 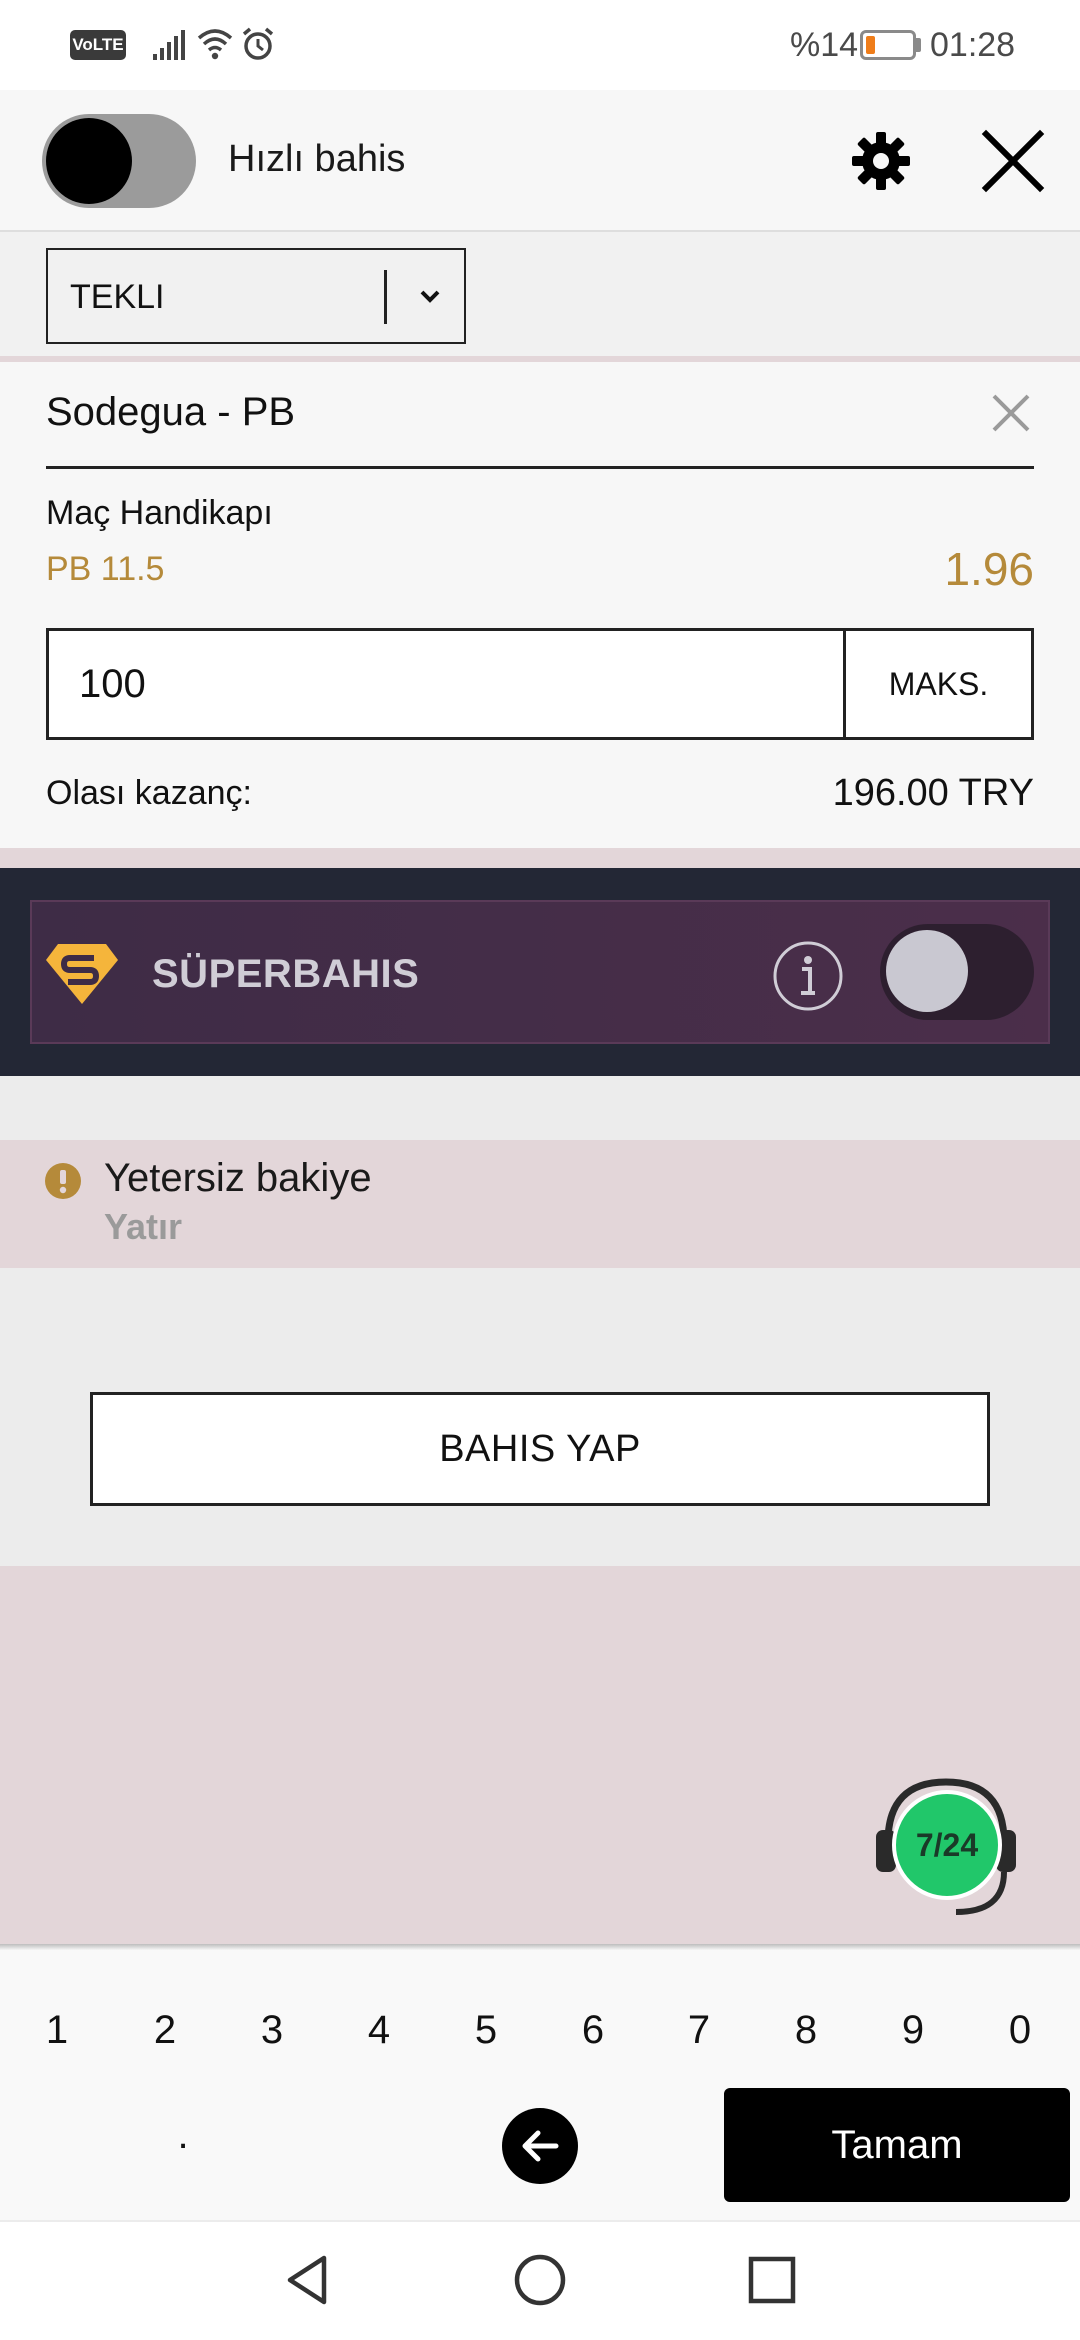 I want to click on battery-fill, so click(x=870, y=45).